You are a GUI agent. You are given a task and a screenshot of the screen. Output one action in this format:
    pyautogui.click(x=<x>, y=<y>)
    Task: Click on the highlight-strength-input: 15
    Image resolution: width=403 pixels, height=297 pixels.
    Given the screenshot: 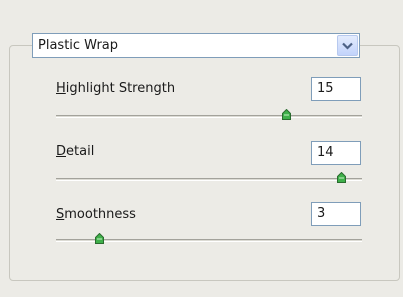 What is the action you would take?
    pyautogui.click(x=336, y=89)
    